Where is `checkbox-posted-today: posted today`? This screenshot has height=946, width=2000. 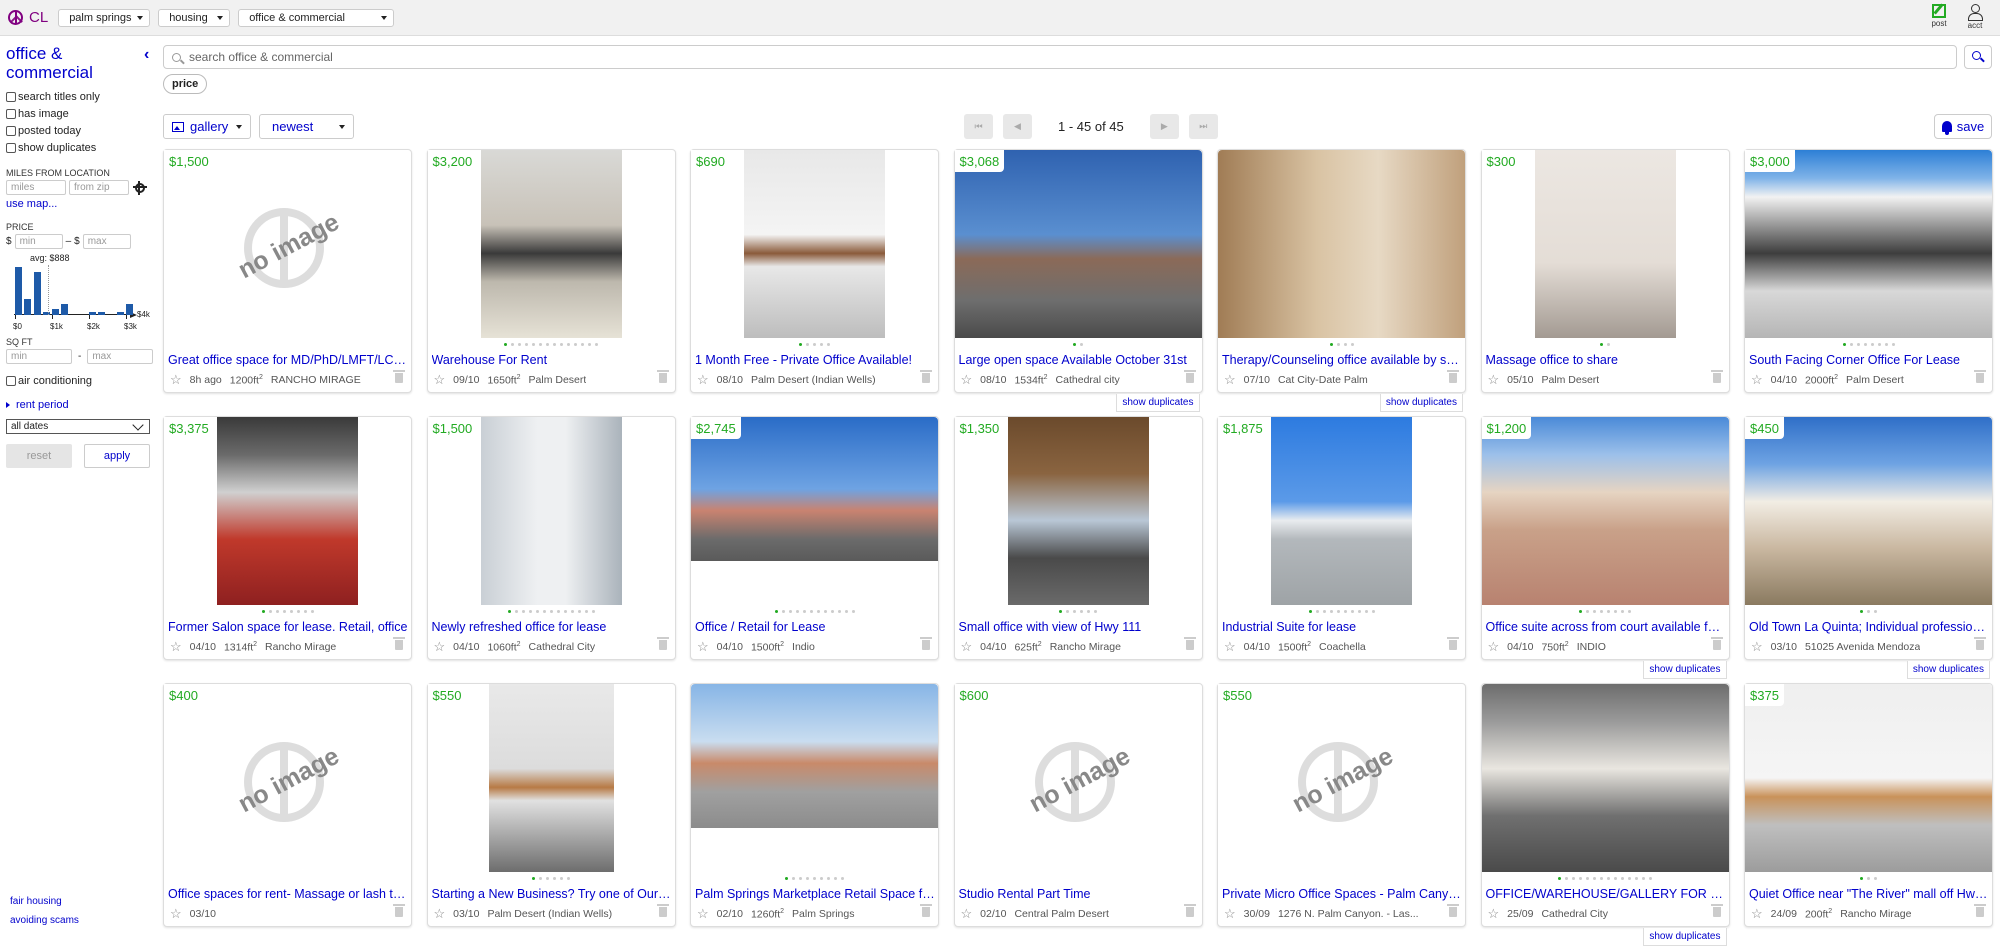 checkbox-posted-today: posted today is located at coordinates (80, 130).